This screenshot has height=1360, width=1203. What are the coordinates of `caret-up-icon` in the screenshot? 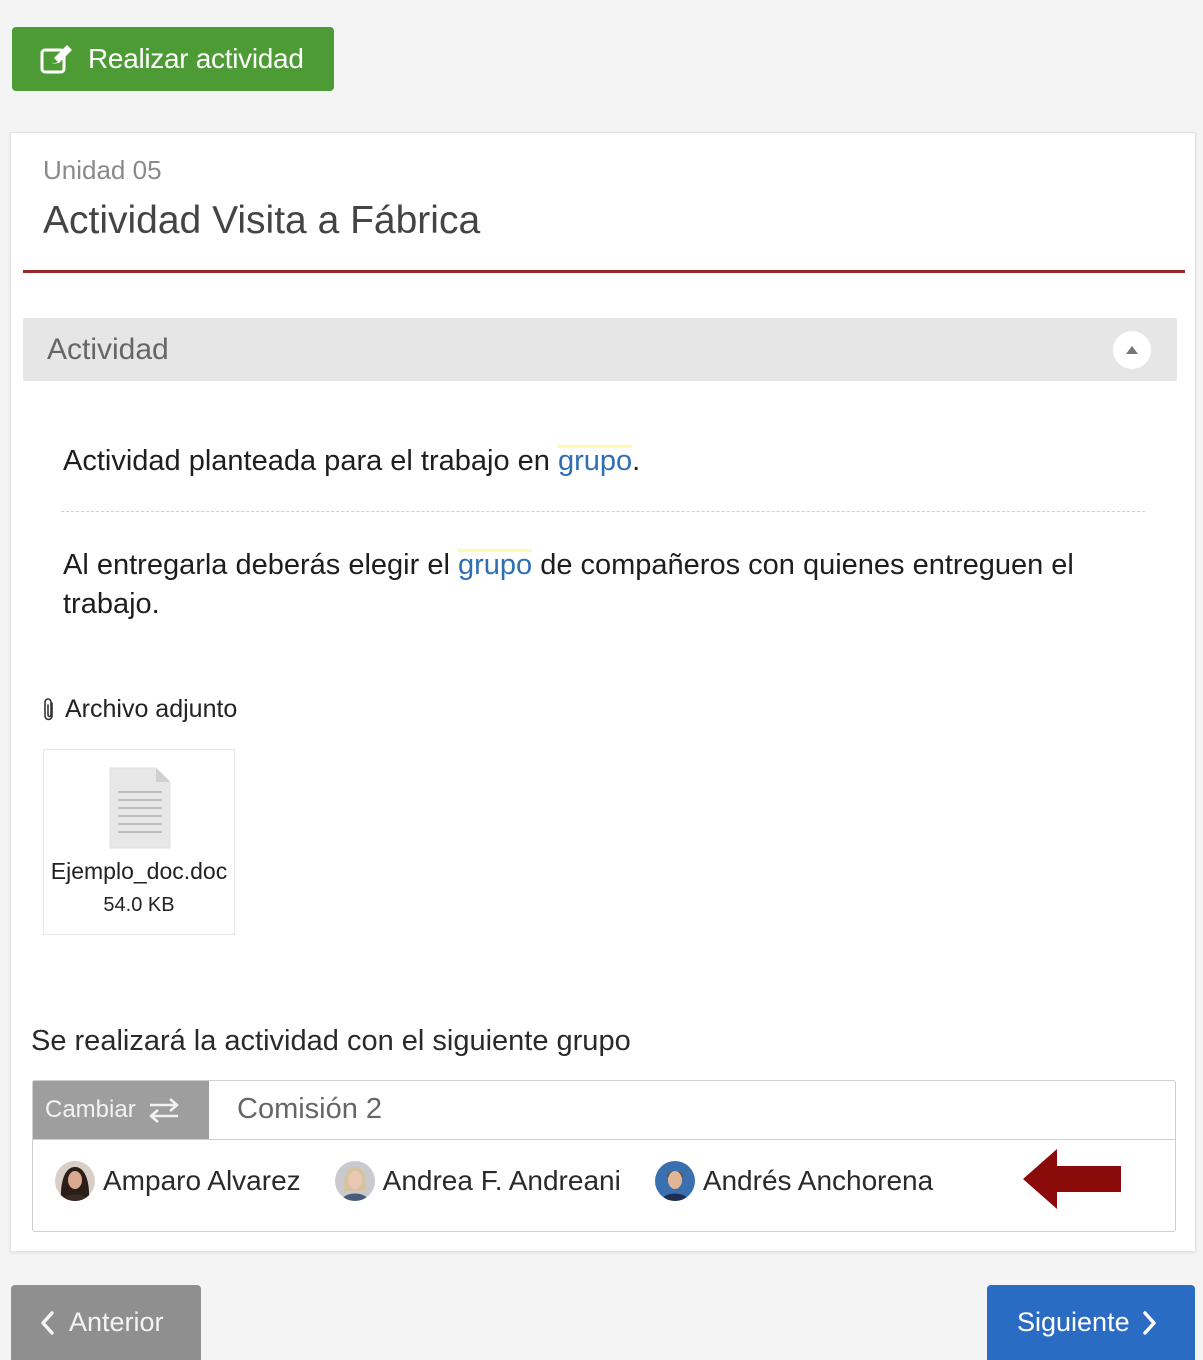 It's located at (1132, 350).